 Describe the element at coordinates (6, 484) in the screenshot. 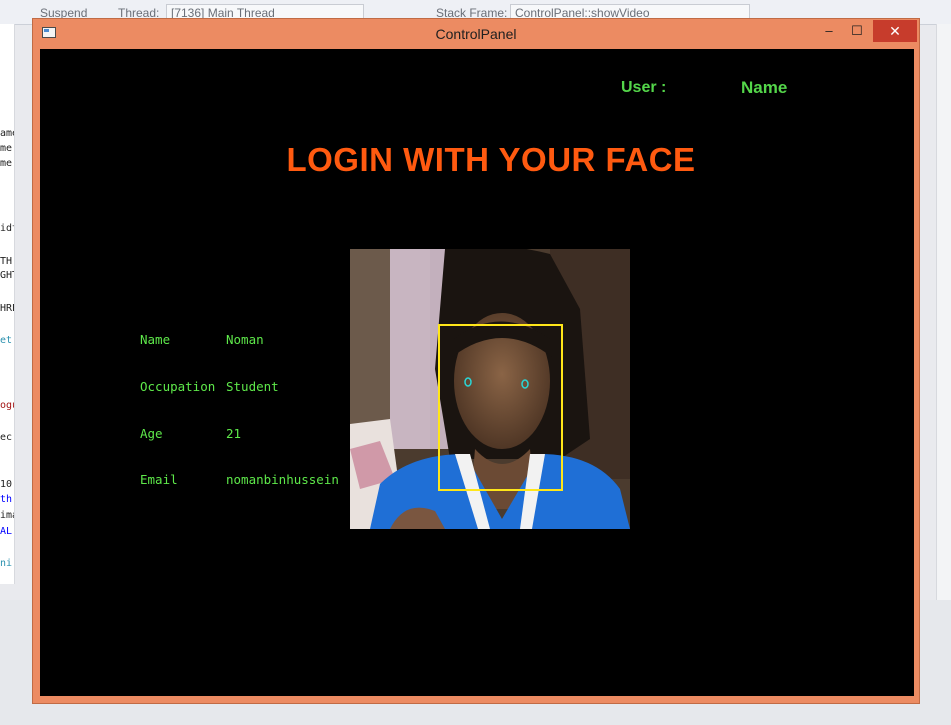

I see `code-fragment: 10` at that location.